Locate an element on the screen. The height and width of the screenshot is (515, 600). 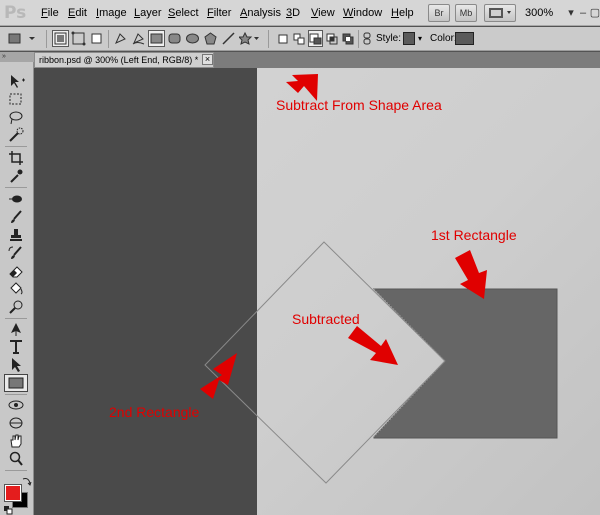
annotation-subtract-from-shape-area: Subtract From Shape Area is located at coordinates (359, 105).